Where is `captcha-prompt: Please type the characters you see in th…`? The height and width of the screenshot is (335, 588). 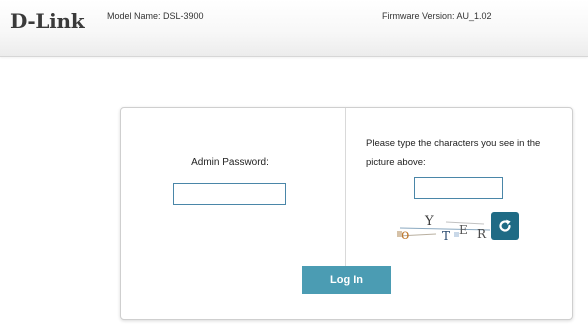
captcha-prompt: Please type the characters you see in th… is located at coordinates (453, 153).